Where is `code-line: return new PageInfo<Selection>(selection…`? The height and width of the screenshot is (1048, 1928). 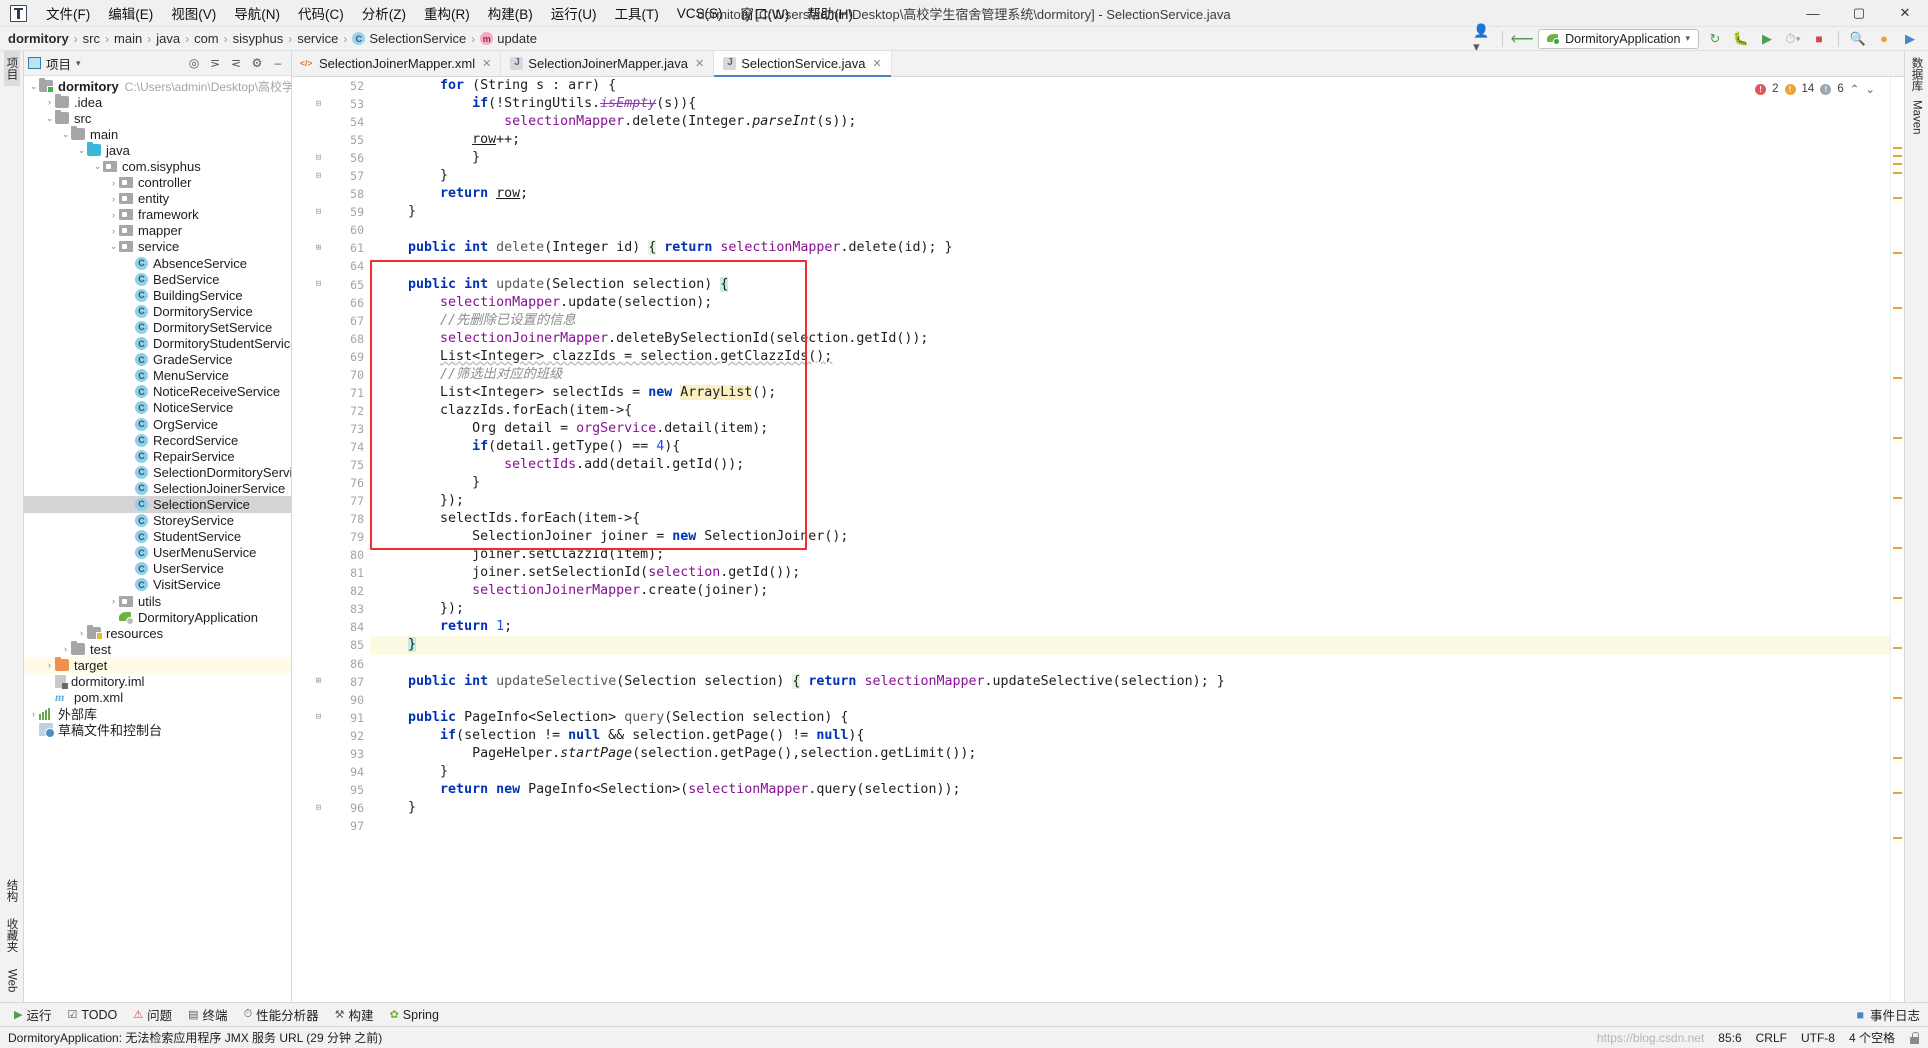 code-line: return new PageInfo<Selection>(selection… is located at coordinates (1130, 790).